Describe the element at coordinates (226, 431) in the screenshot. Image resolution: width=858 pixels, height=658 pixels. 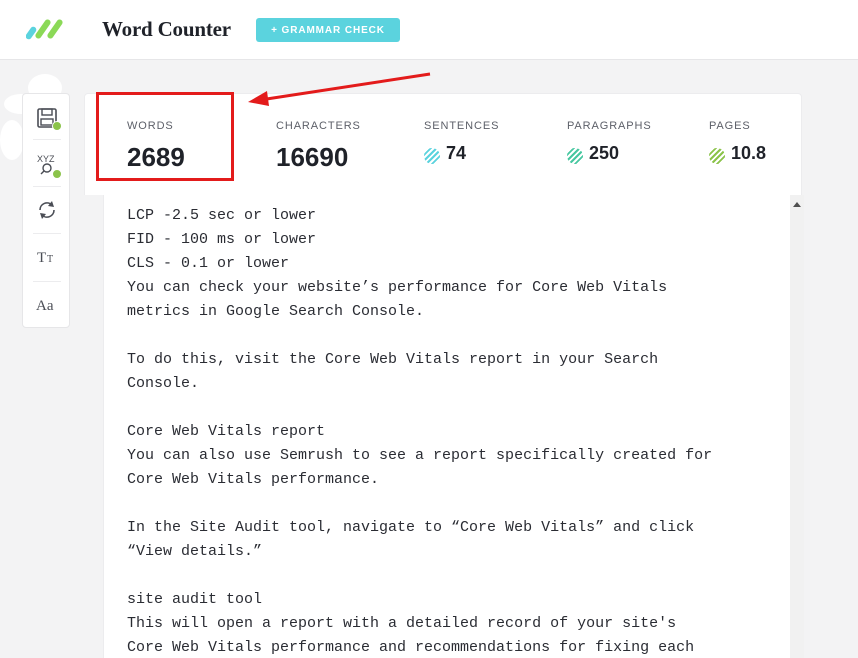
I see `editor-line: Core Web Vitals report` at that location.